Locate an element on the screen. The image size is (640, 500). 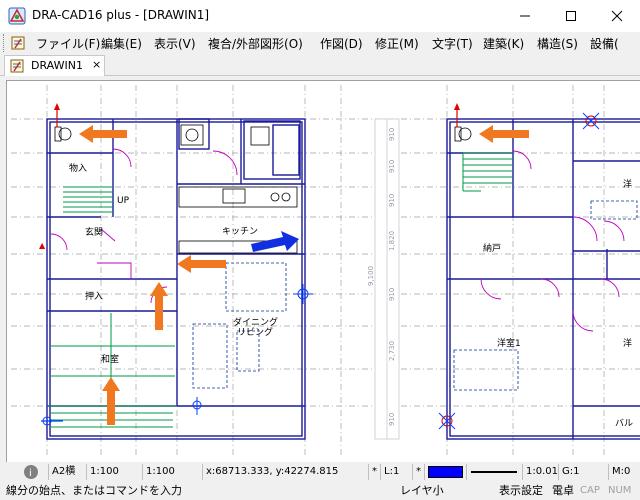
current-color-swatch is located at coordinates (445, 472).